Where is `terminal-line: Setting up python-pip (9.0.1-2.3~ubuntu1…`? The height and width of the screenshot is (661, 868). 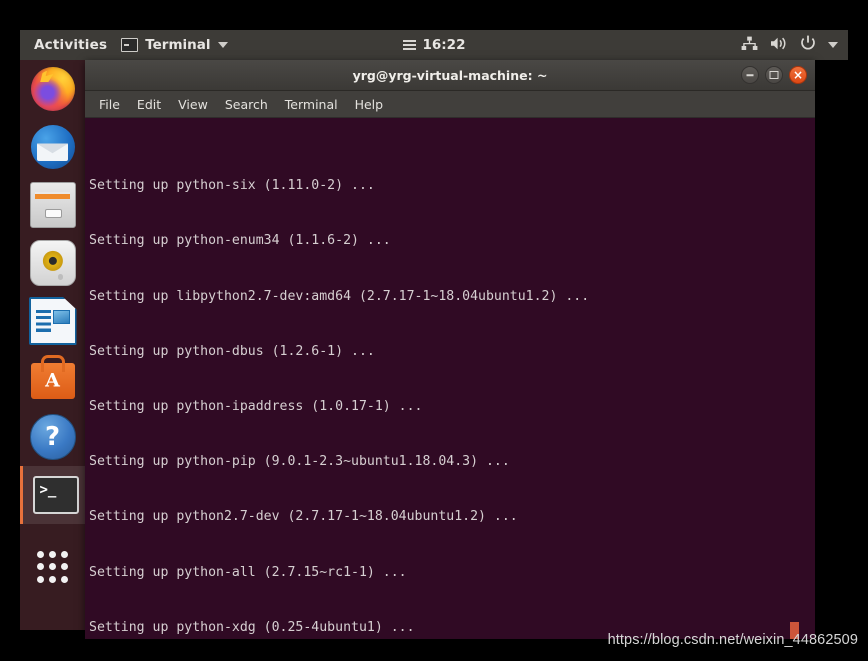 terminal-line: Setting up python-pip (9.0.1-2.3~ubuntu1… is located at coordinates (299, 462).